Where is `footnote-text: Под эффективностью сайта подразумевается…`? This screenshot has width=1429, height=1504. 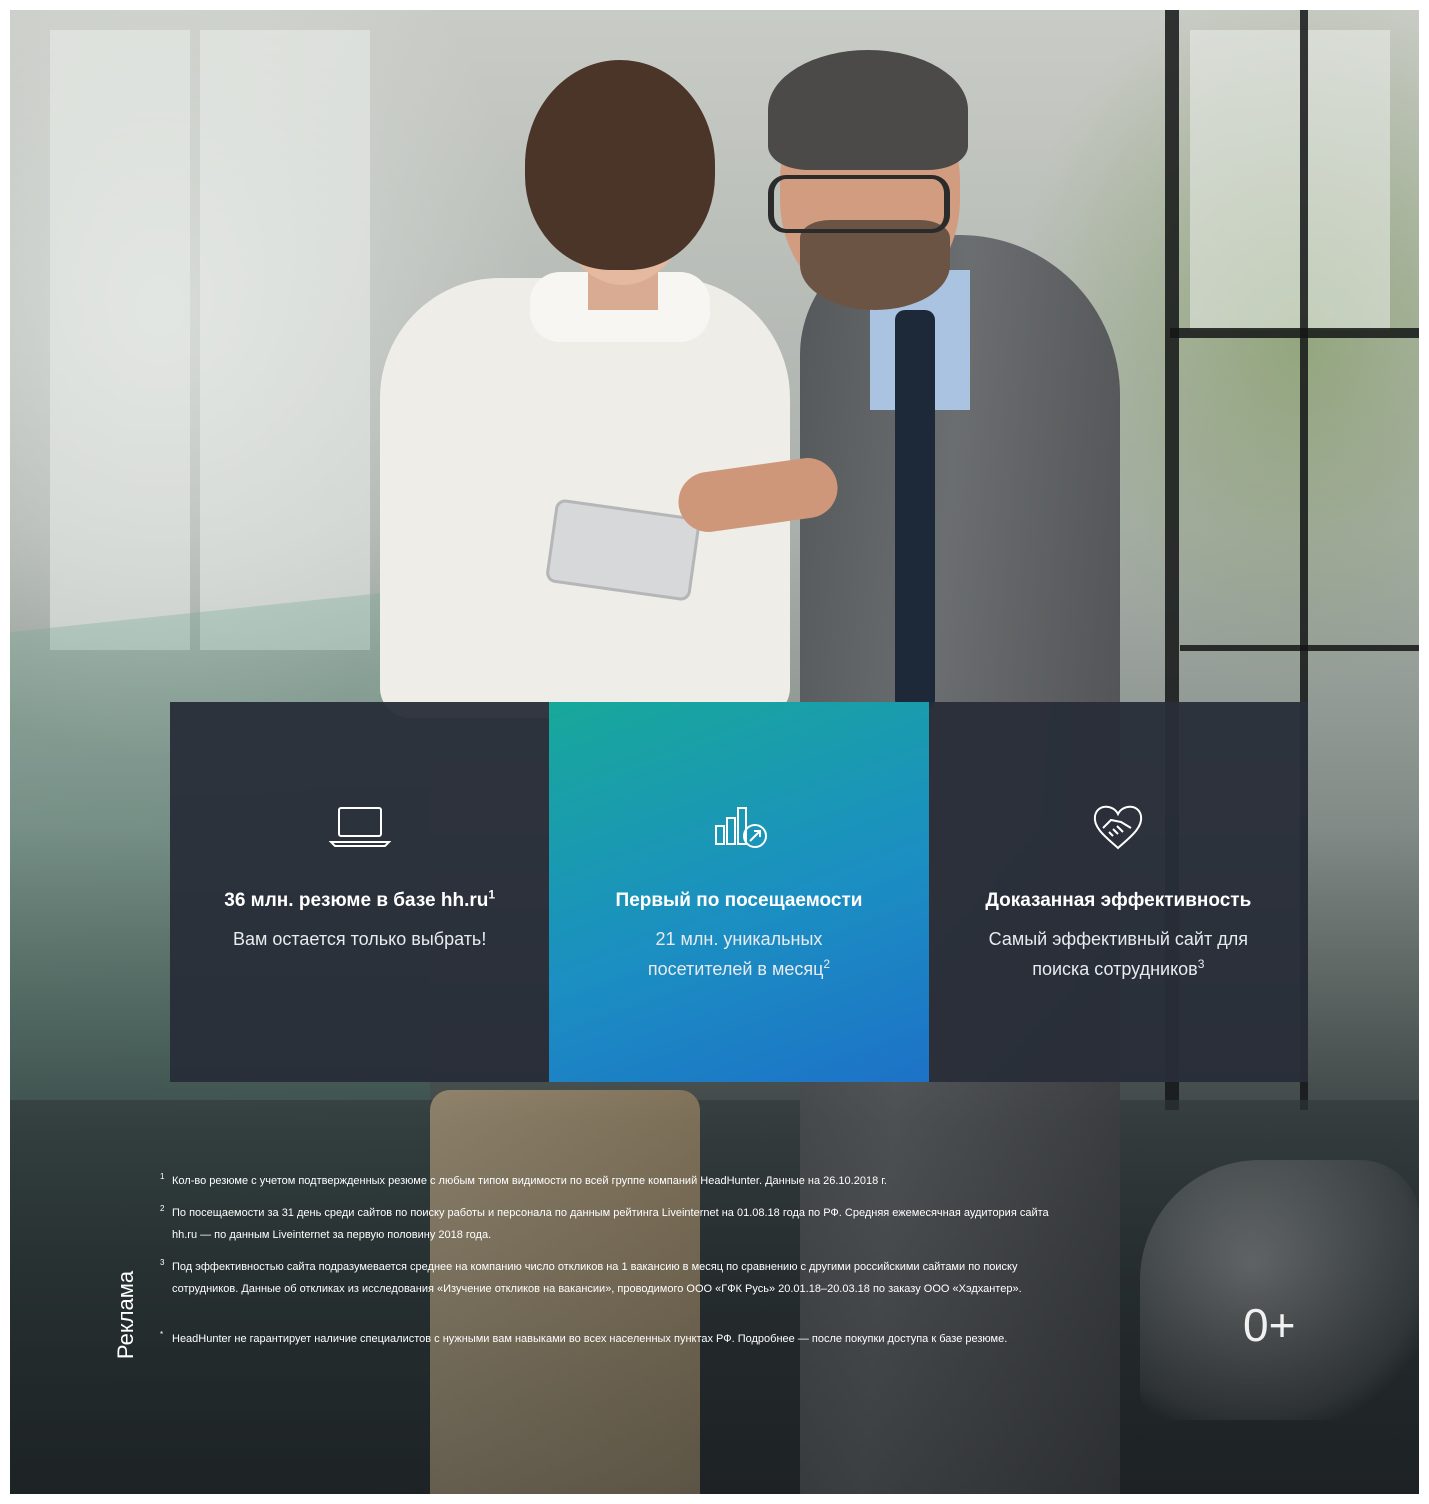
footnote-text: Под эффективностью сайта подразумевается… is located at coordinates (597, 1278).